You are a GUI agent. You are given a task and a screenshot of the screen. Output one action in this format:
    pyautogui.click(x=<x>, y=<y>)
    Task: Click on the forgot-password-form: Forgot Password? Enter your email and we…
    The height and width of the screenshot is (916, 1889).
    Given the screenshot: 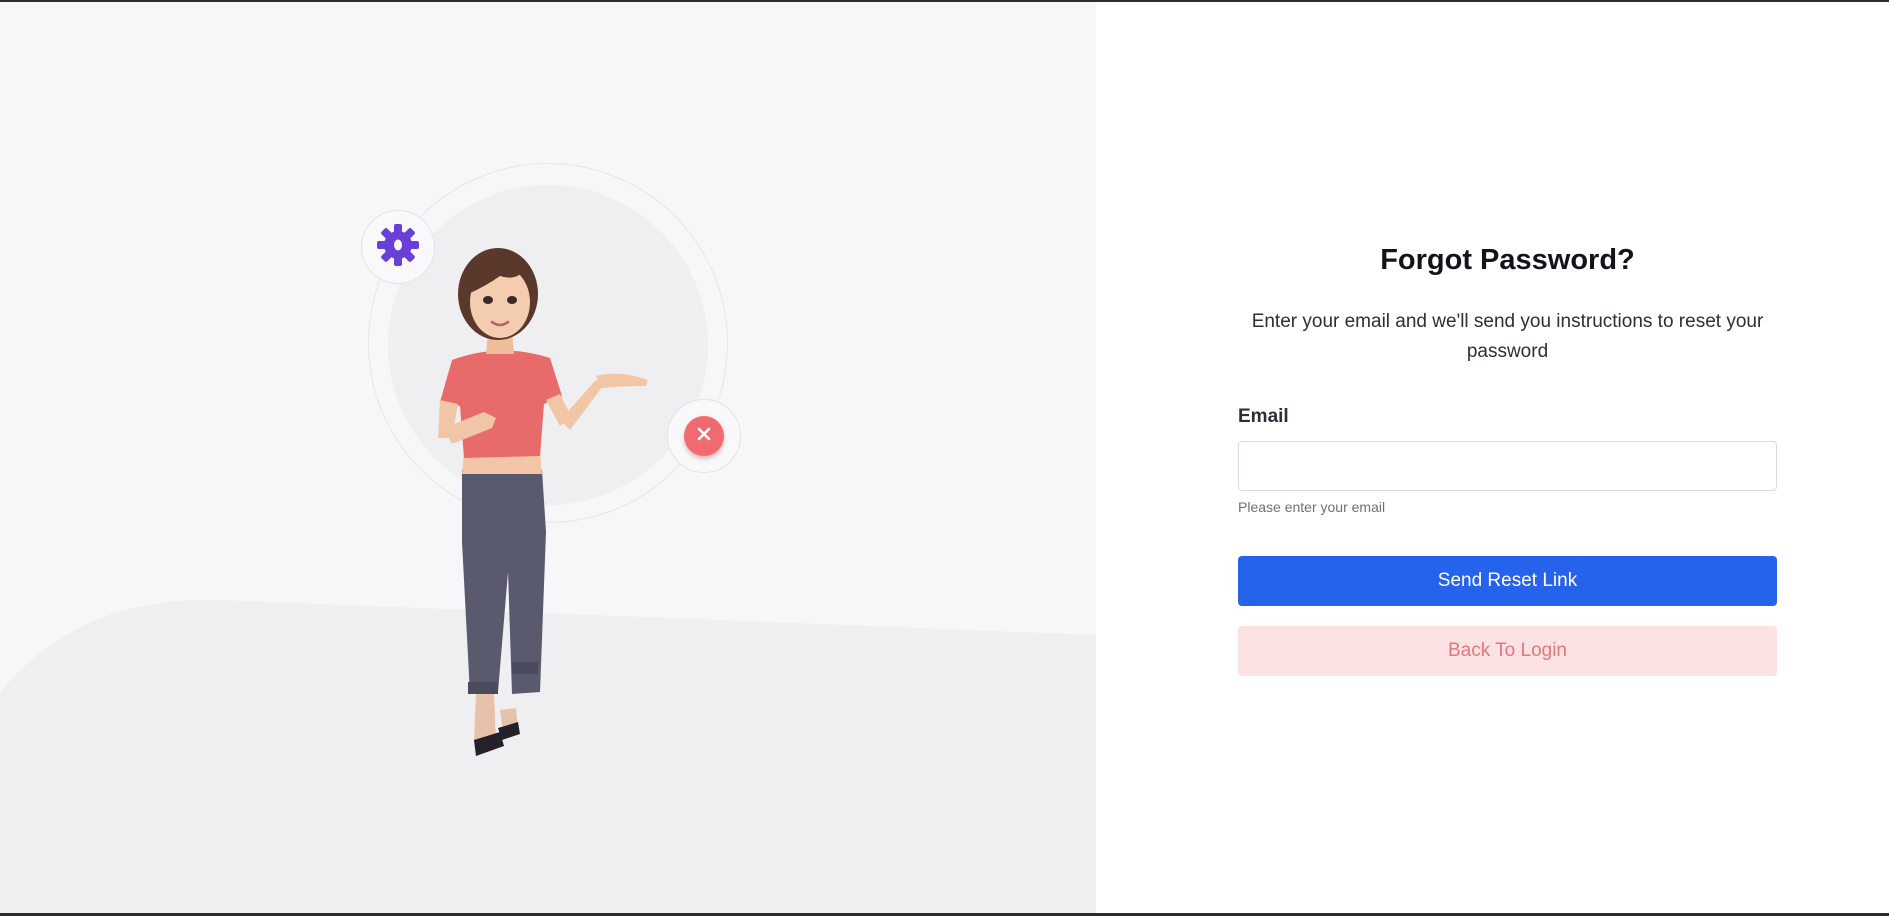 What is the action you would take?
    pyautogui.click(x=1507, y=457)
    